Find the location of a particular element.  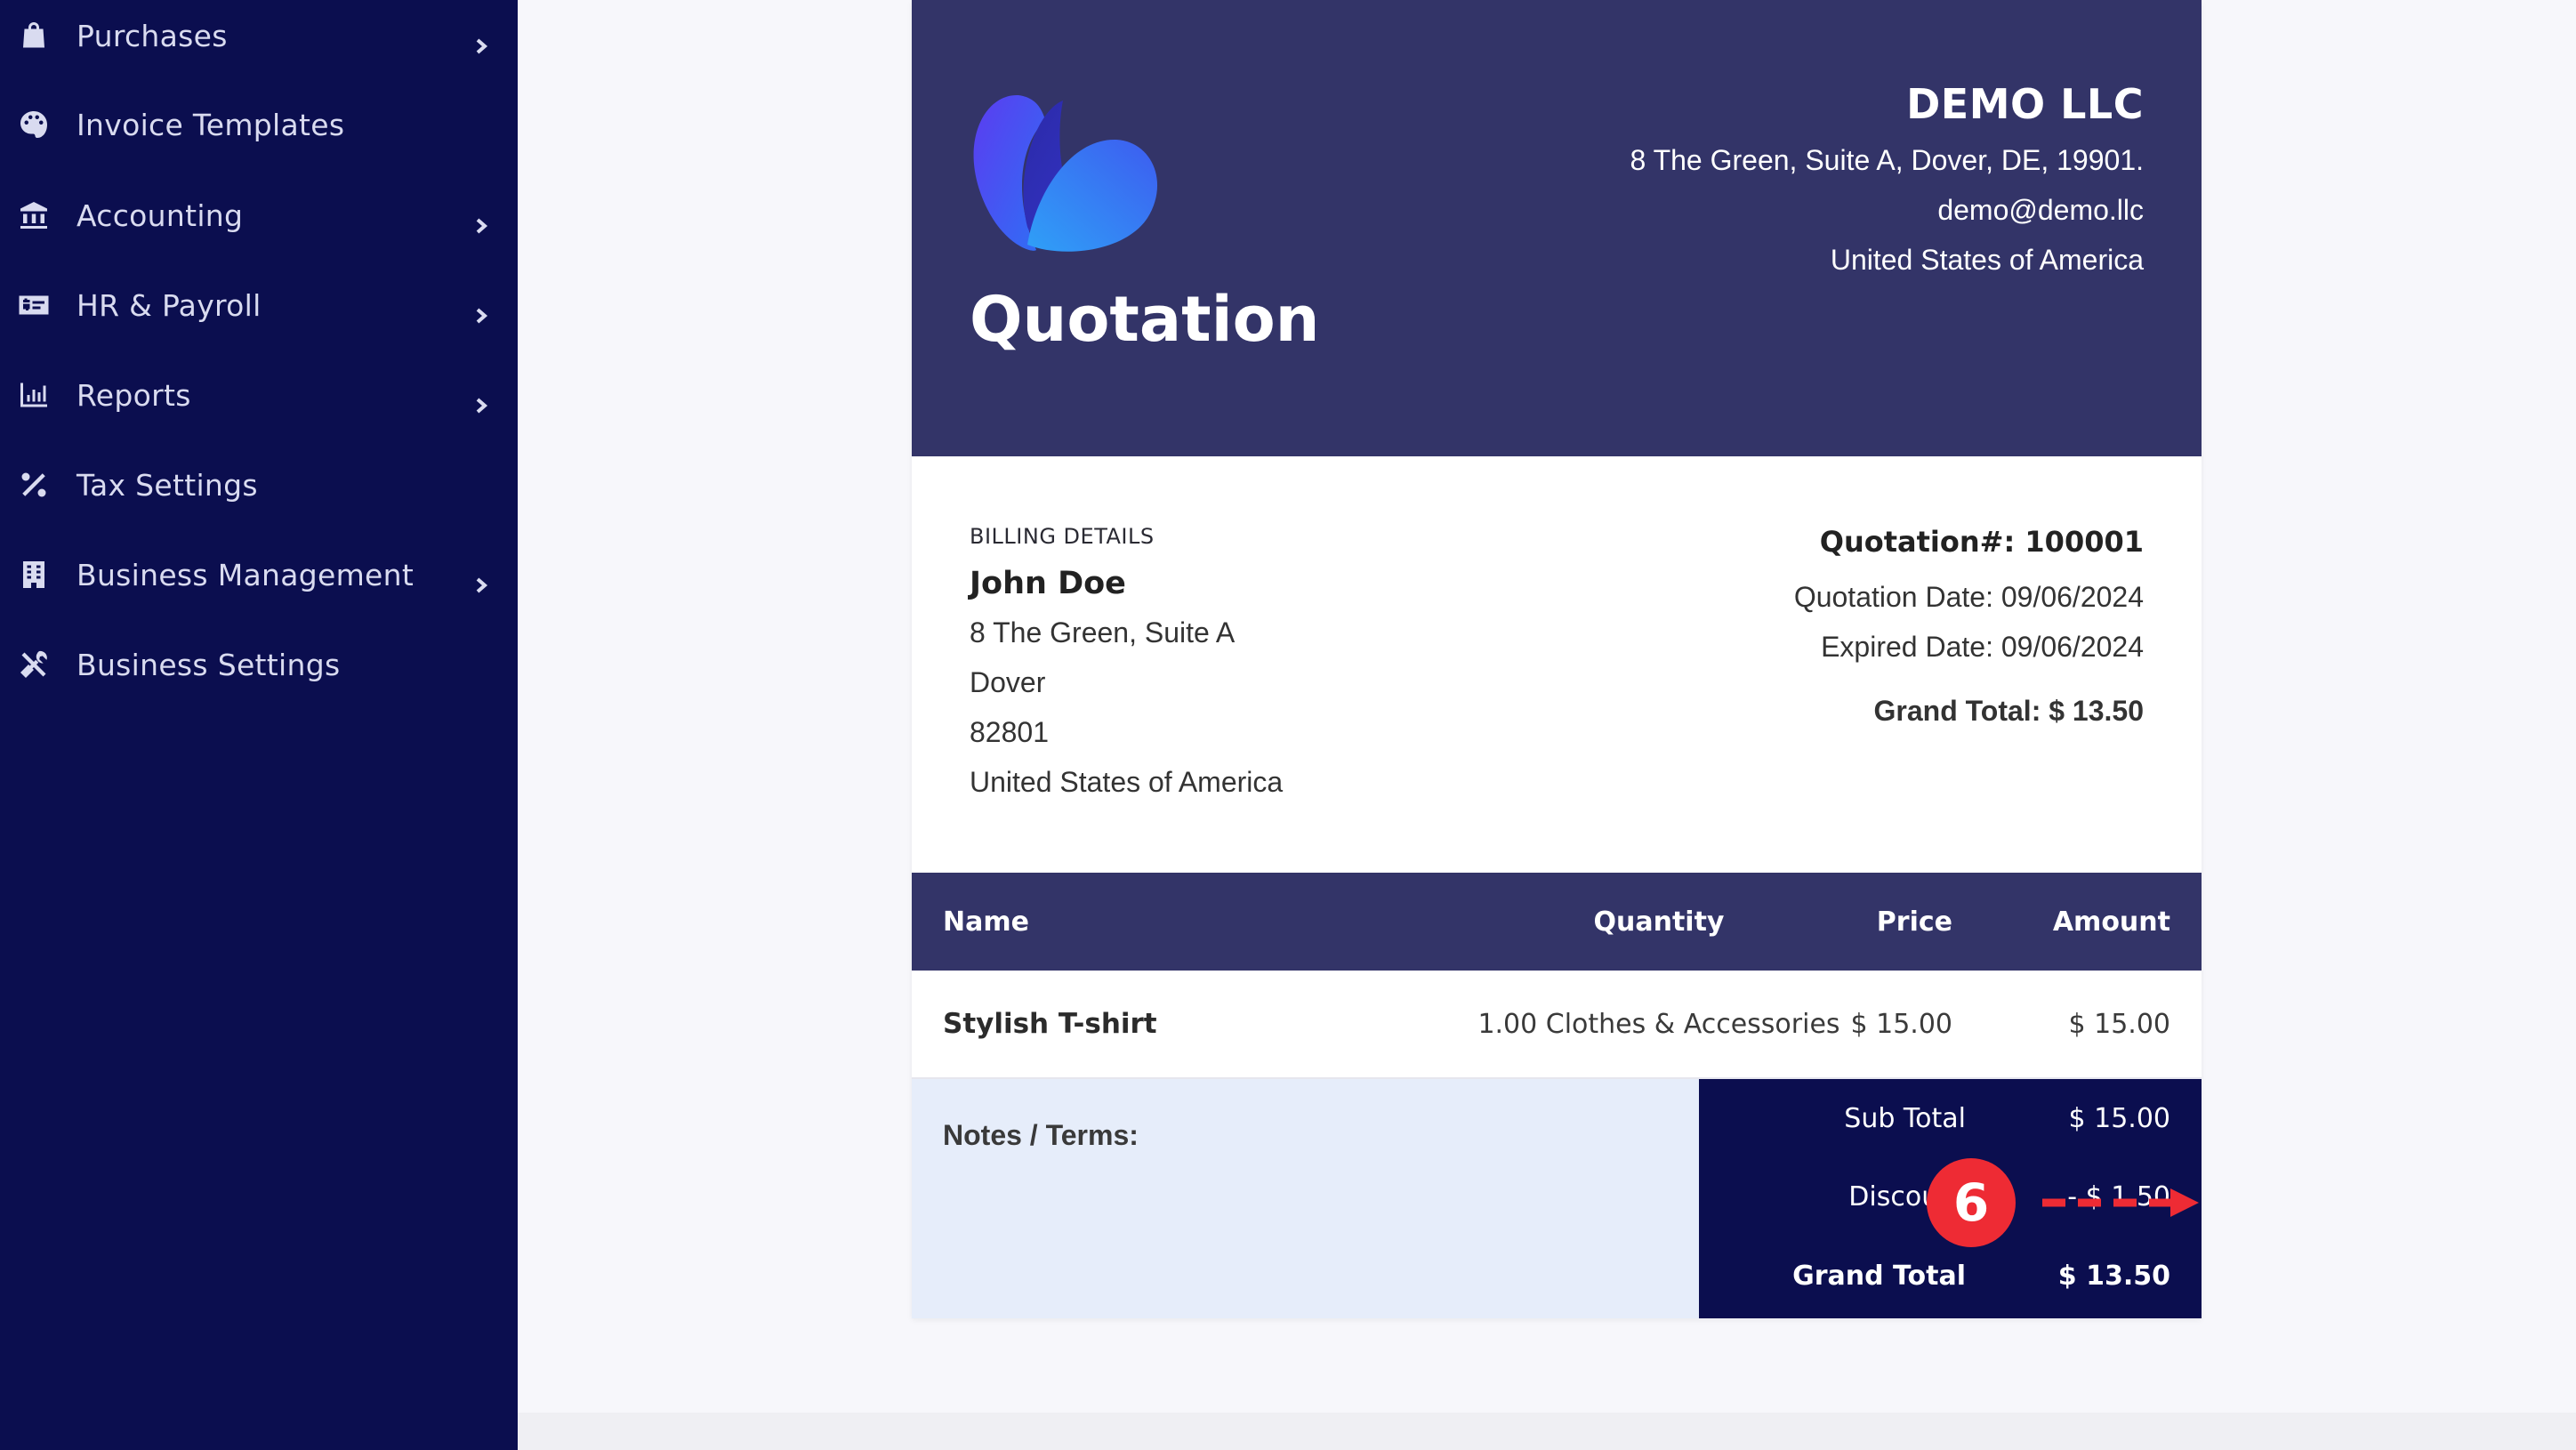

grand-total-row: Grand Total $ 13.50 is located at coordinates (1950, 1276).